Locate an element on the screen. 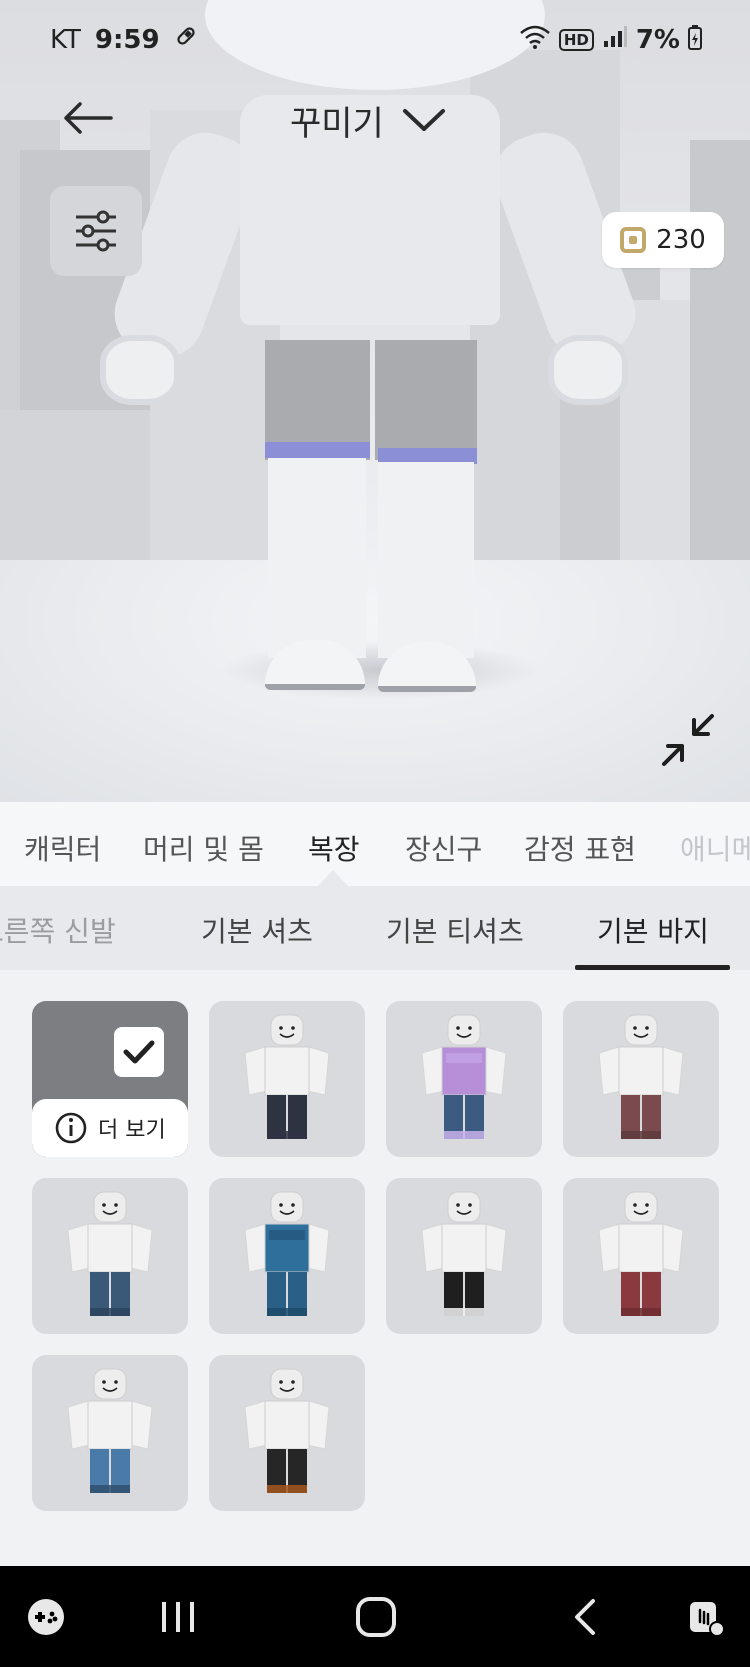 The image size is (750, 1667). tab-accessories: 장신구 is located at coordinates (443, 848).